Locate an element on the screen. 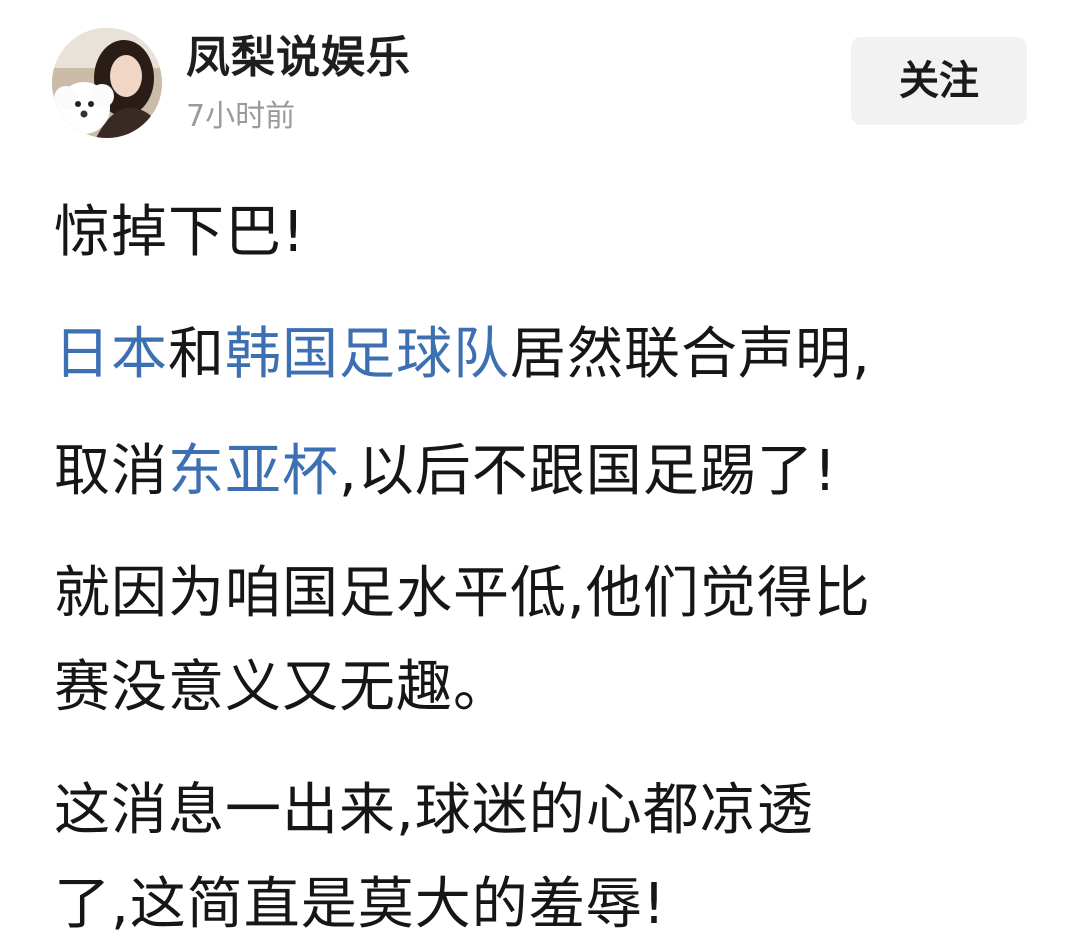 Image resolution: width=1080 pixels, height=952 pixels. text-joint-statement: 居然联合声明, is located at coordinates (690, 354).